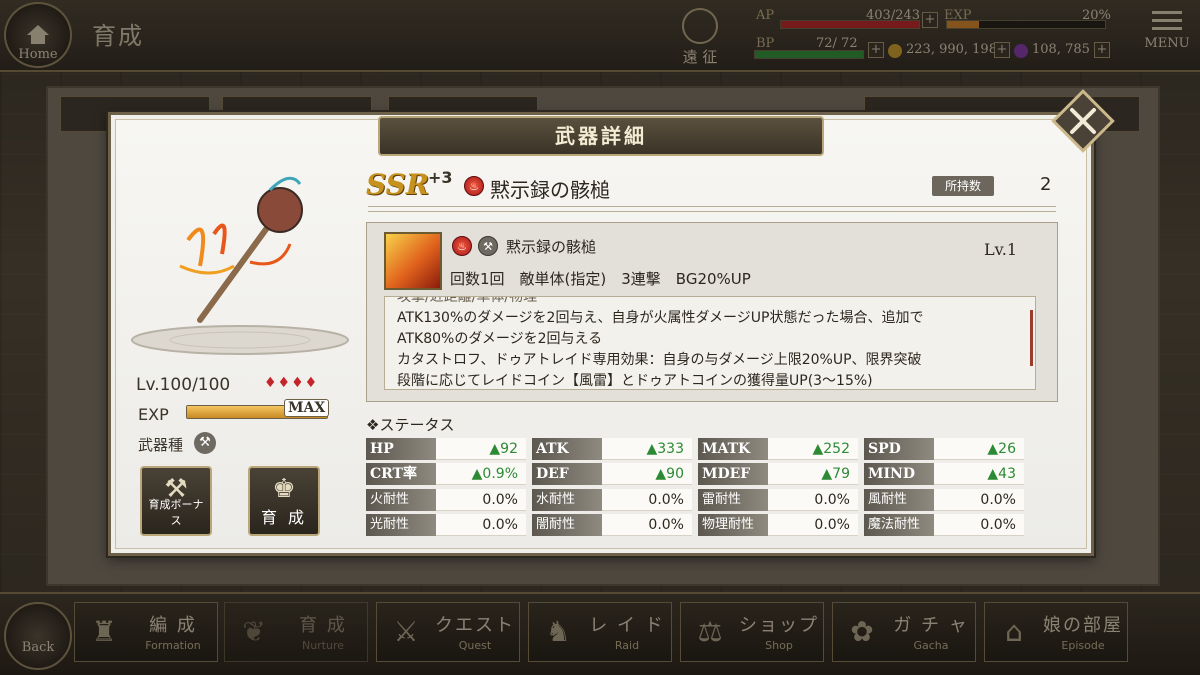 This screenshot has width=1200, height=675. What do you see at coordinates (831, 449) in the screenshot?
I see `stat-value: ▲252` at bounding box center [831, 449].